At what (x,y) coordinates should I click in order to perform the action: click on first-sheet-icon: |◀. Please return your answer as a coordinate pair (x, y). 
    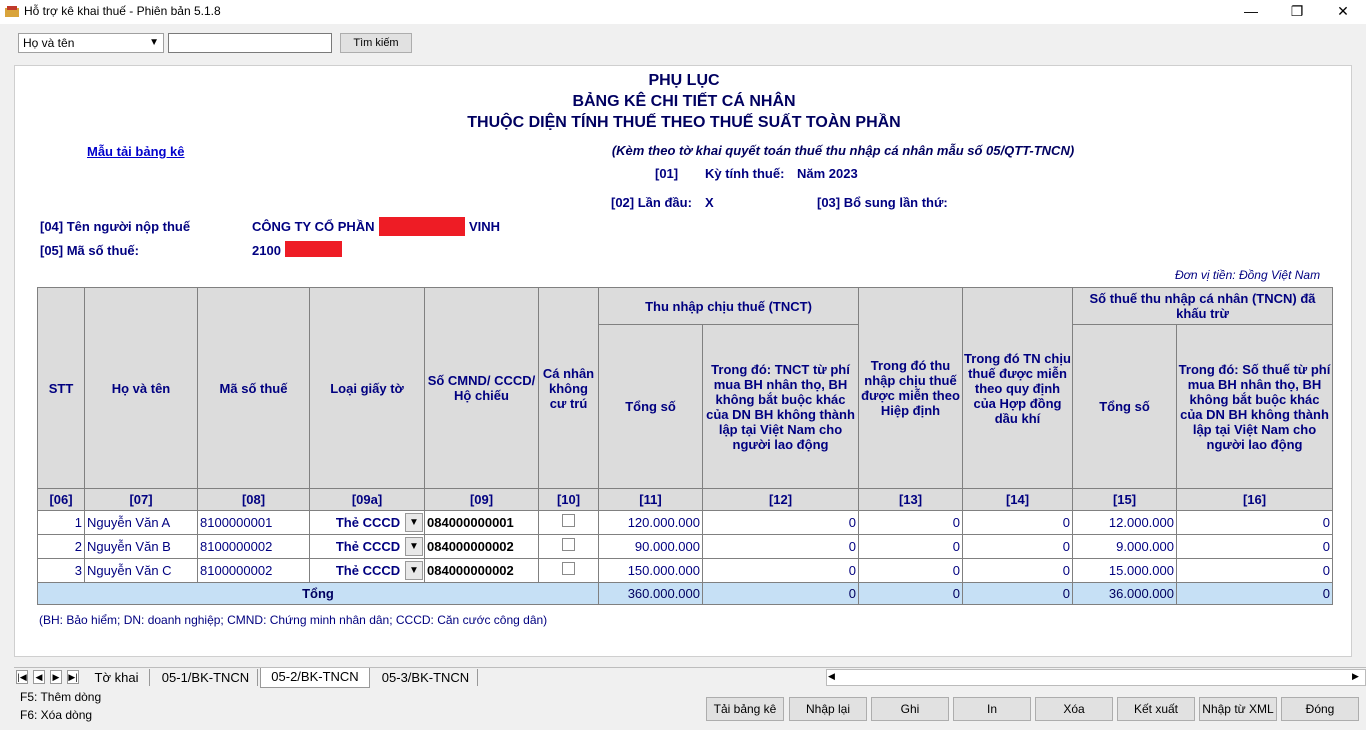
    Looking at the image, I should click on (22, 677).